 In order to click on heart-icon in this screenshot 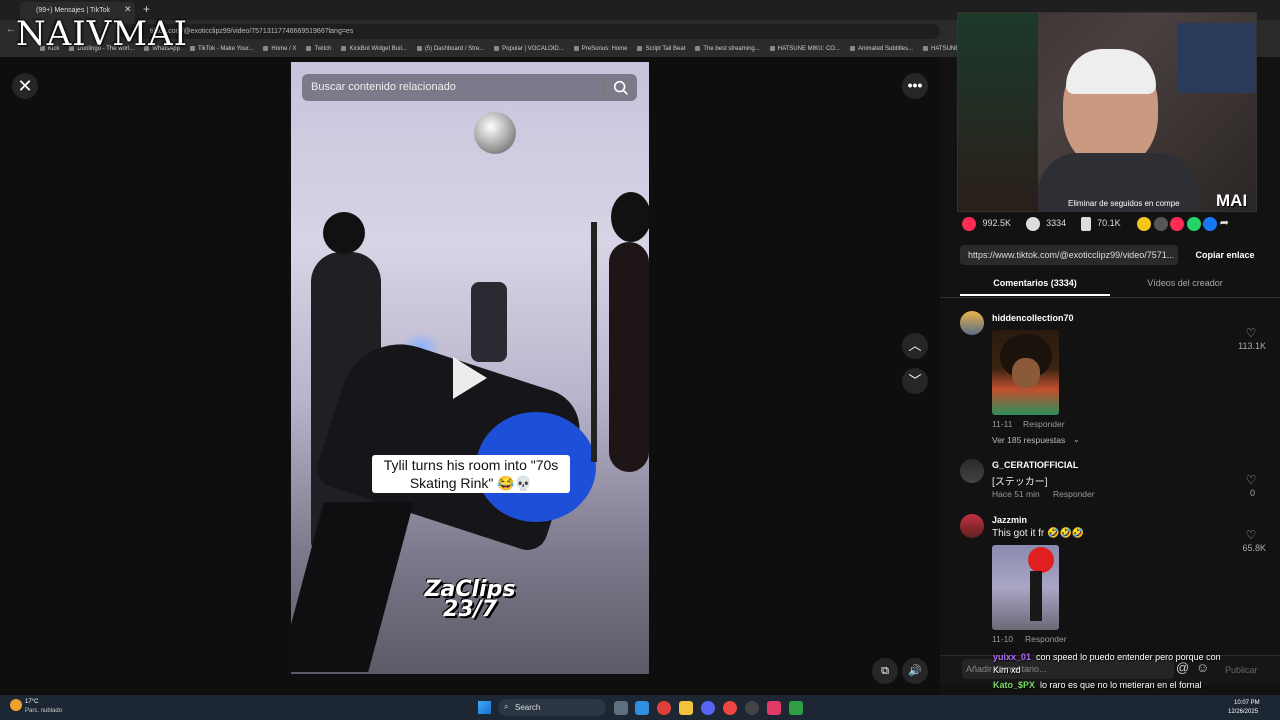, I will do `click(969, 223)`.